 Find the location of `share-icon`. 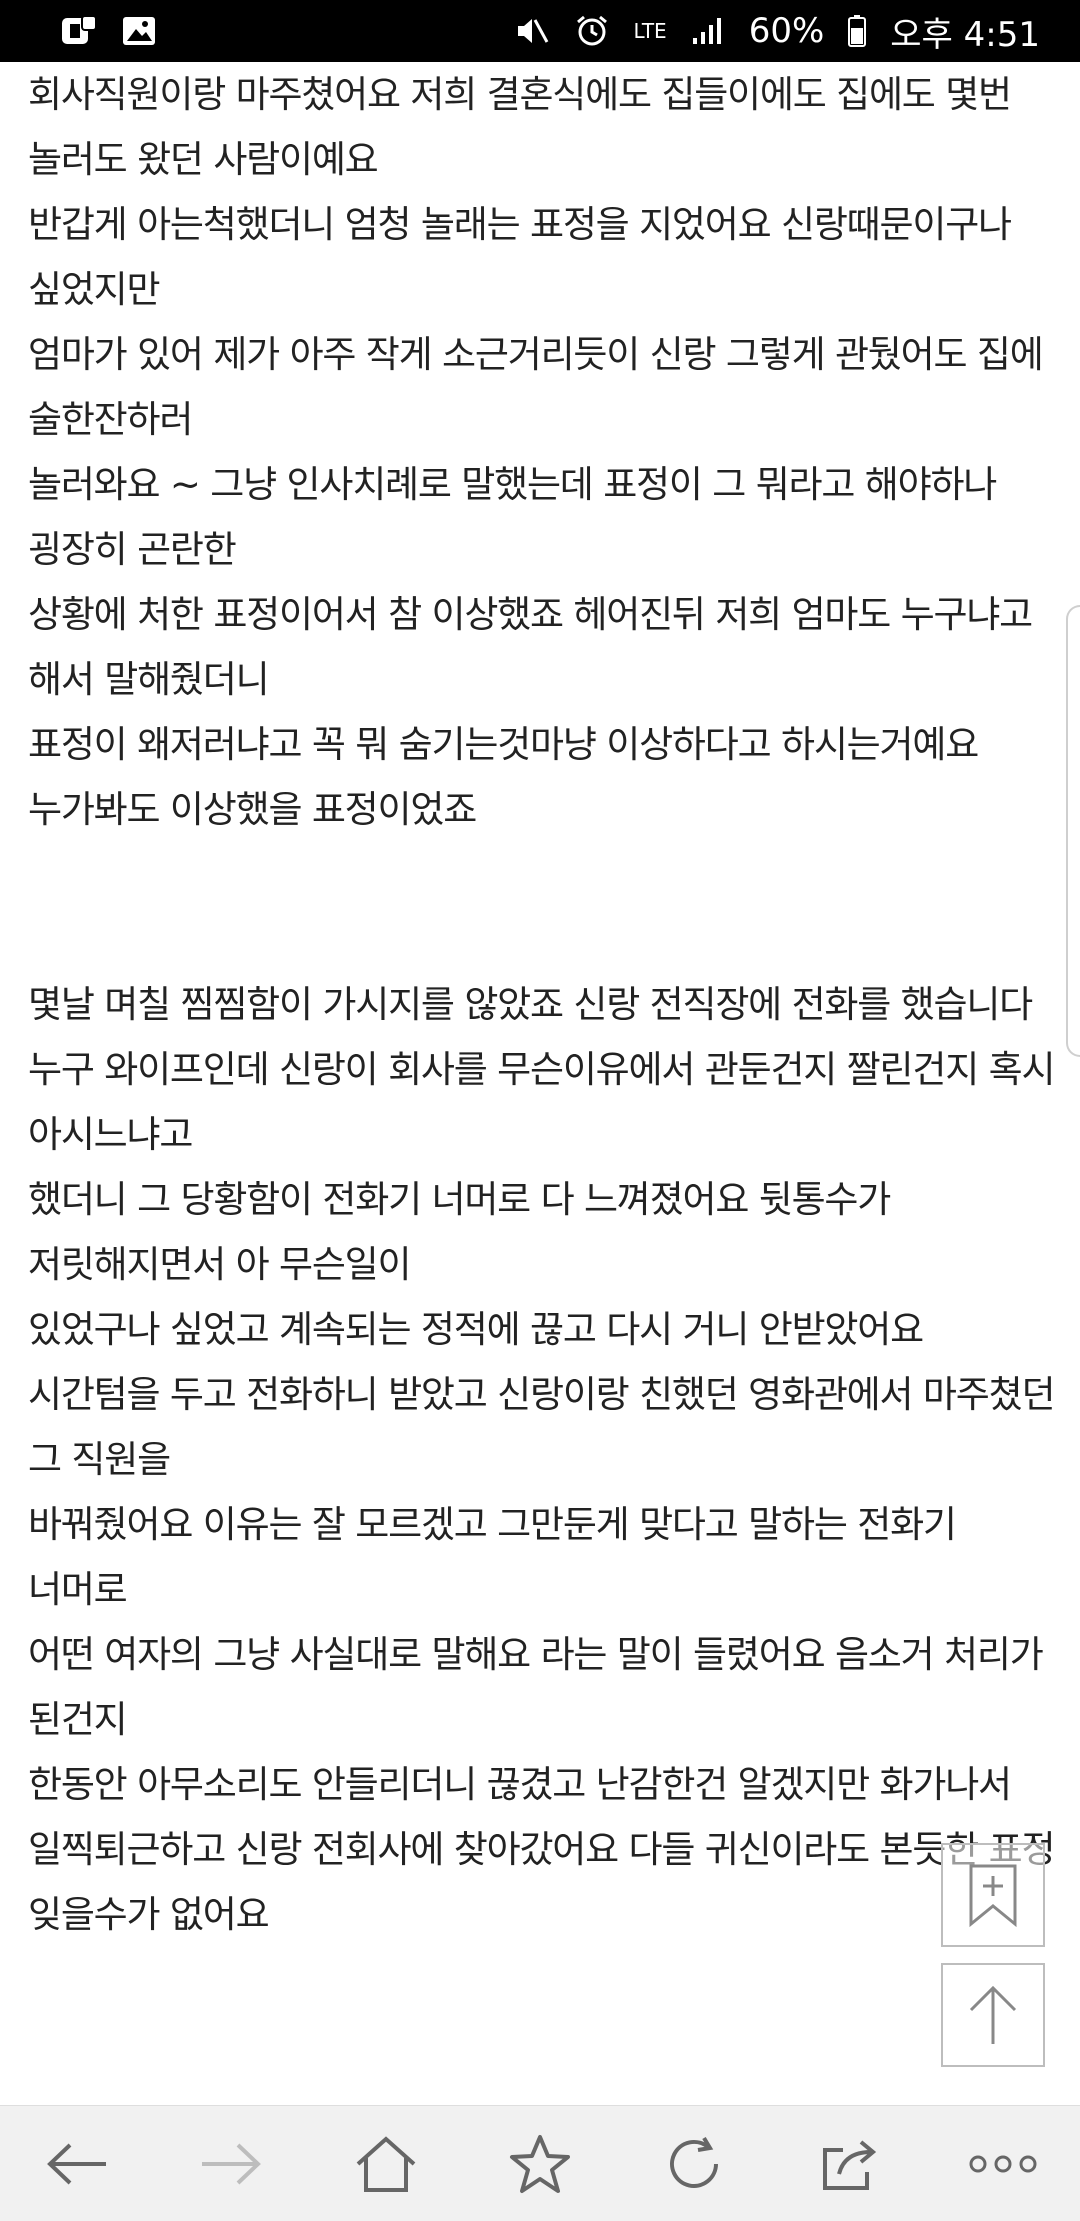

share-icon is located at coordinates (849, 2164).